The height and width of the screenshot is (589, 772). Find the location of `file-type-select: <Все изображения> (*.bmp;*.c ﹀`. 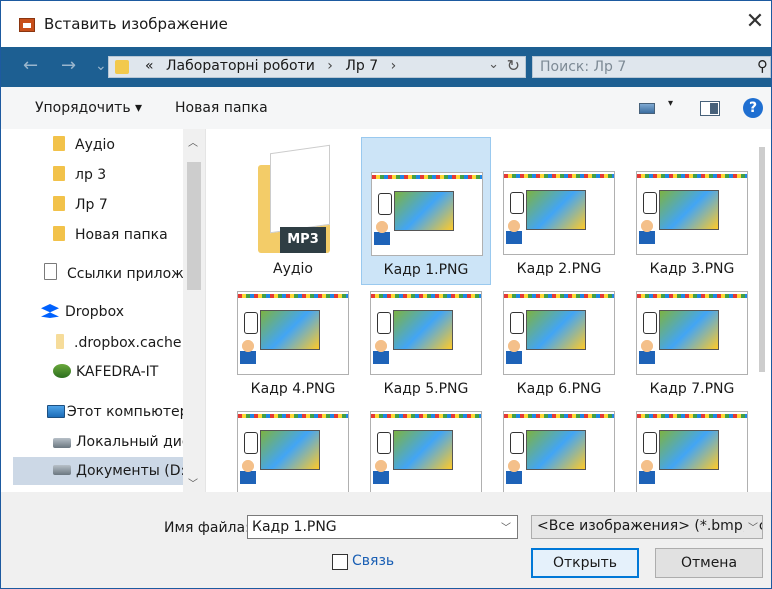

file-type-select: <Все изображения> (*.bmp;*.c ﹀ is located at coordinates (647, 527).